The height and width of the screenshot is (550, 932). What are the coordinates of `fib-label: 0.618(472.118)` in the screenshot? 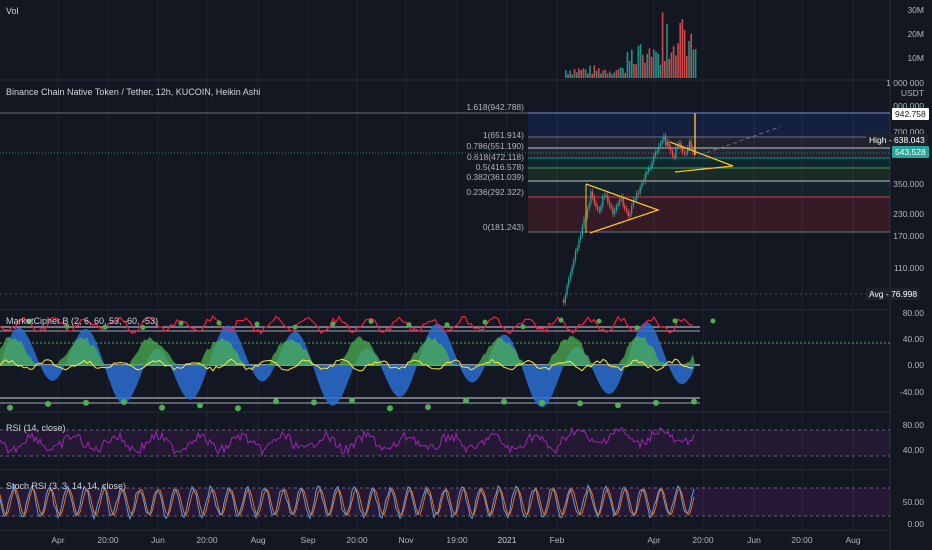 It's located at (495, 157).